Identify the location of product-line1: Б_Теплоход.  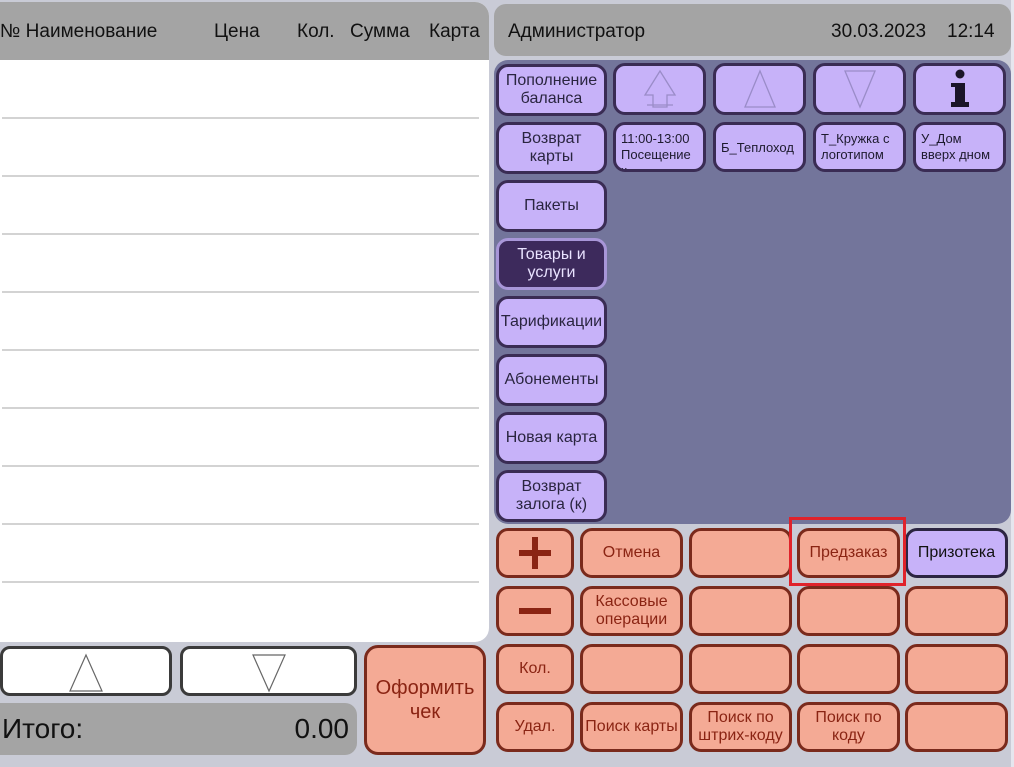
(757, 147).